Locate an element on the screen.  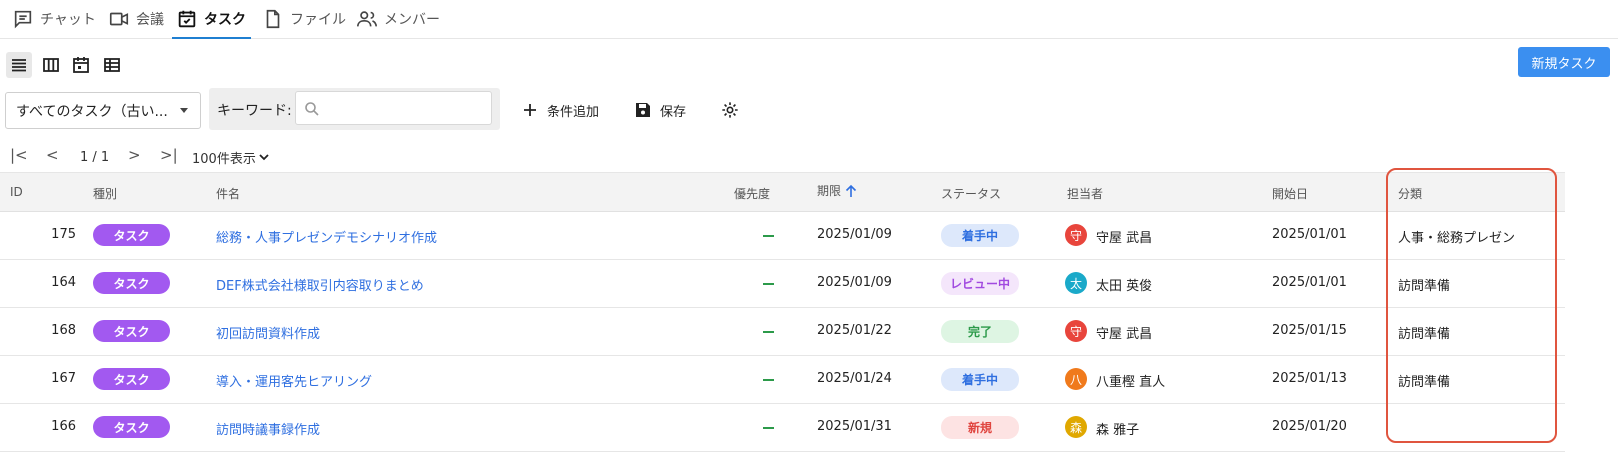
due-date: 2025/01/24 is located at coordinates (854, 378).